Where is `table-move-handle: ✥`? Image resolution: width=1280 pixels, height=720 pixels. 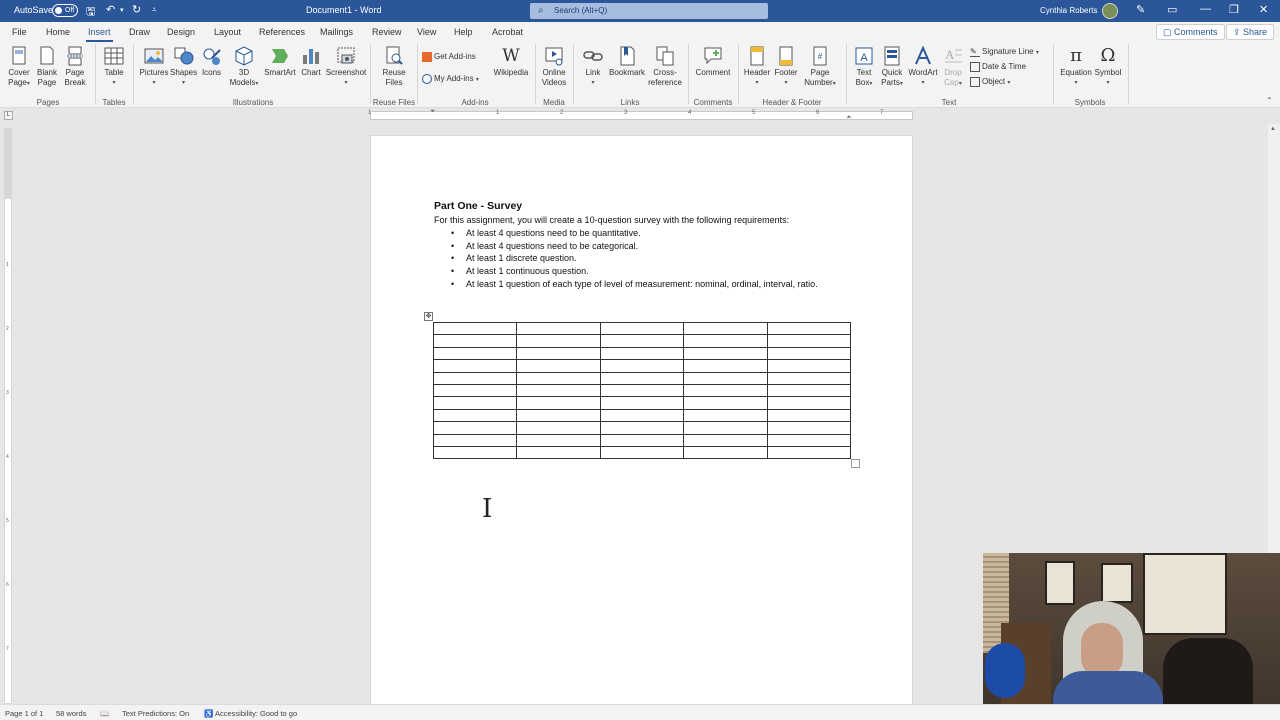 table-move-handle: ✥ is located at coordinates (428, 316).